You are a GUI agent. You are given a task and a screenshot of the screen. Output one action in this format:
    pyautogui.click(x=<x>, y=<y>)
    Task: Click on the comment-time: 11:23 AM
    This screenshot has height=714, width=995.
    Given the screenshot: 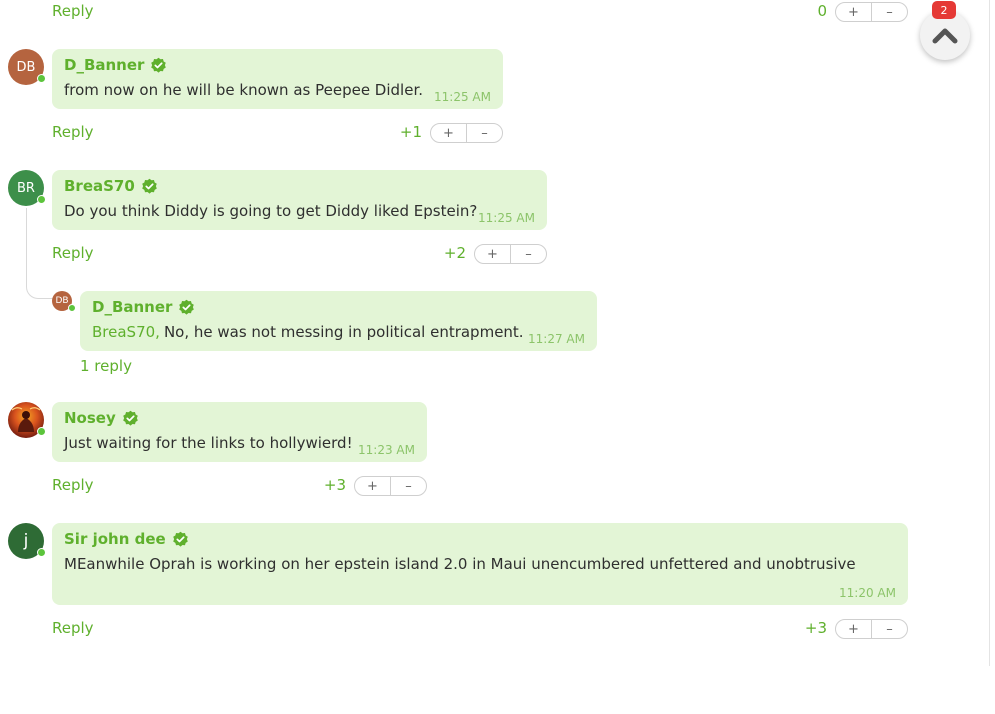 What is the action you would take?
    pyautogui.click(x=386, y=450)
    